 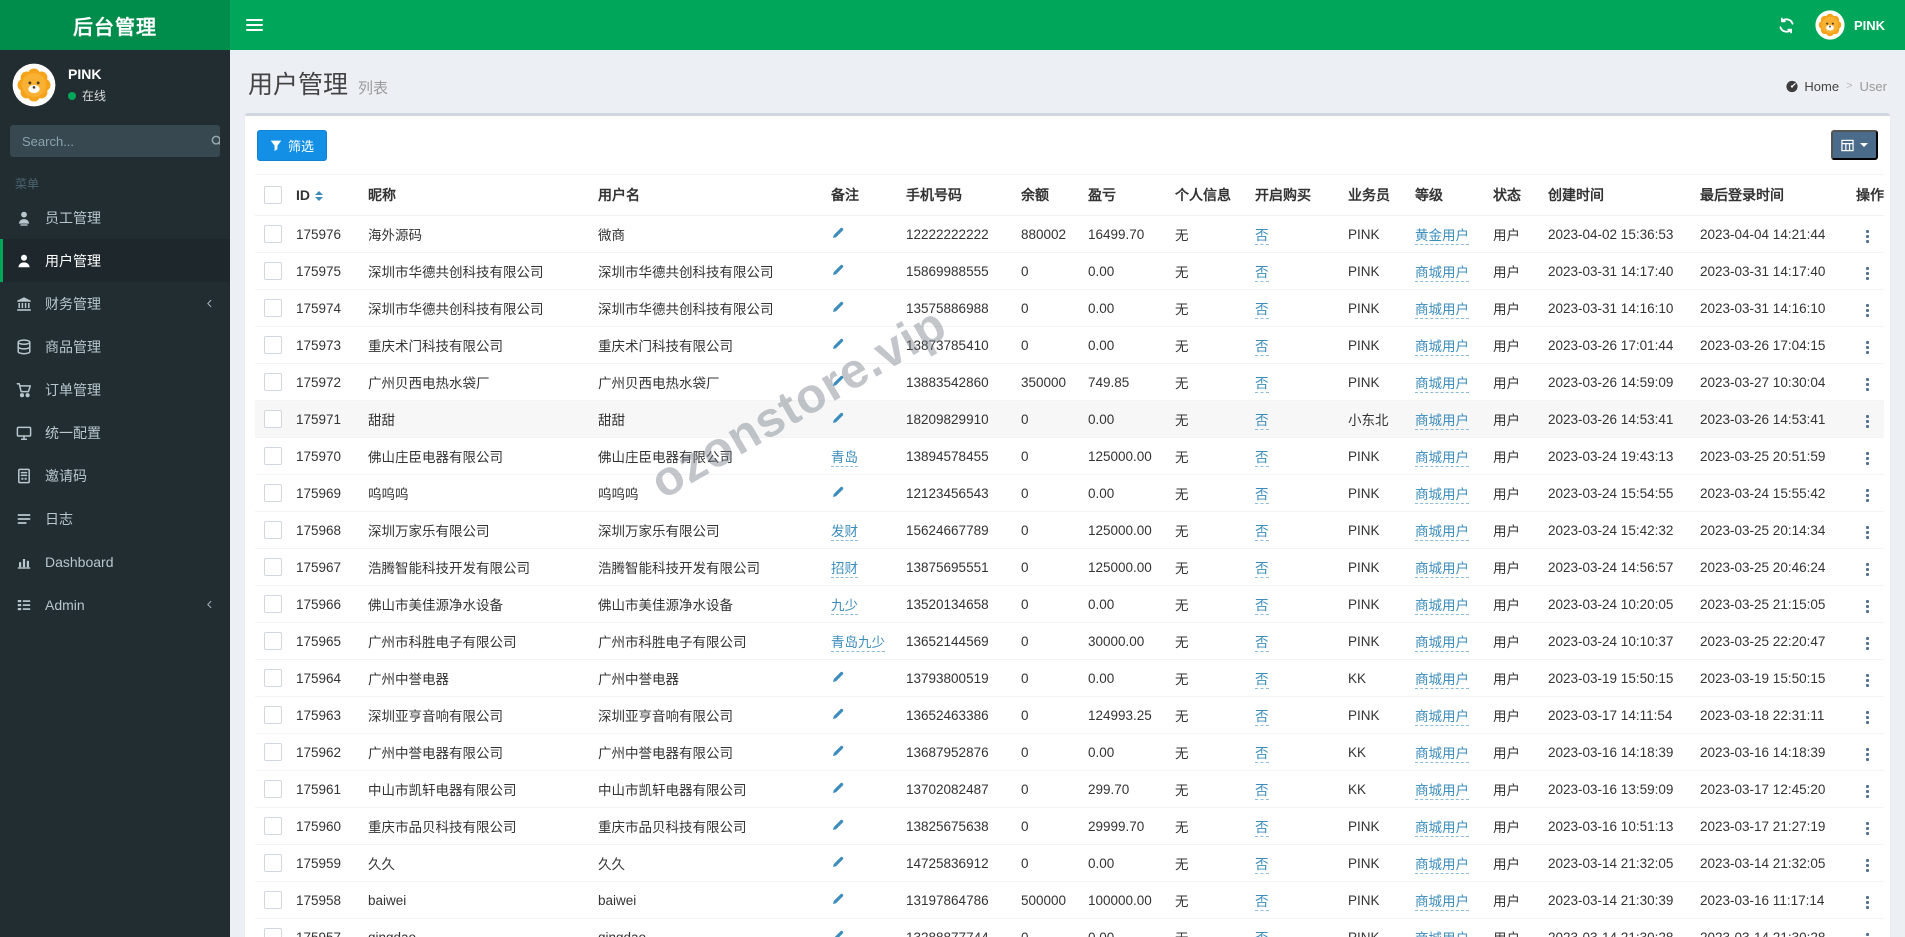 What do you see at coordinates (115, 561) in the screenshot?
I see `sidebar-item-dashboard: Dashboard` at bounding box center [115, 561].